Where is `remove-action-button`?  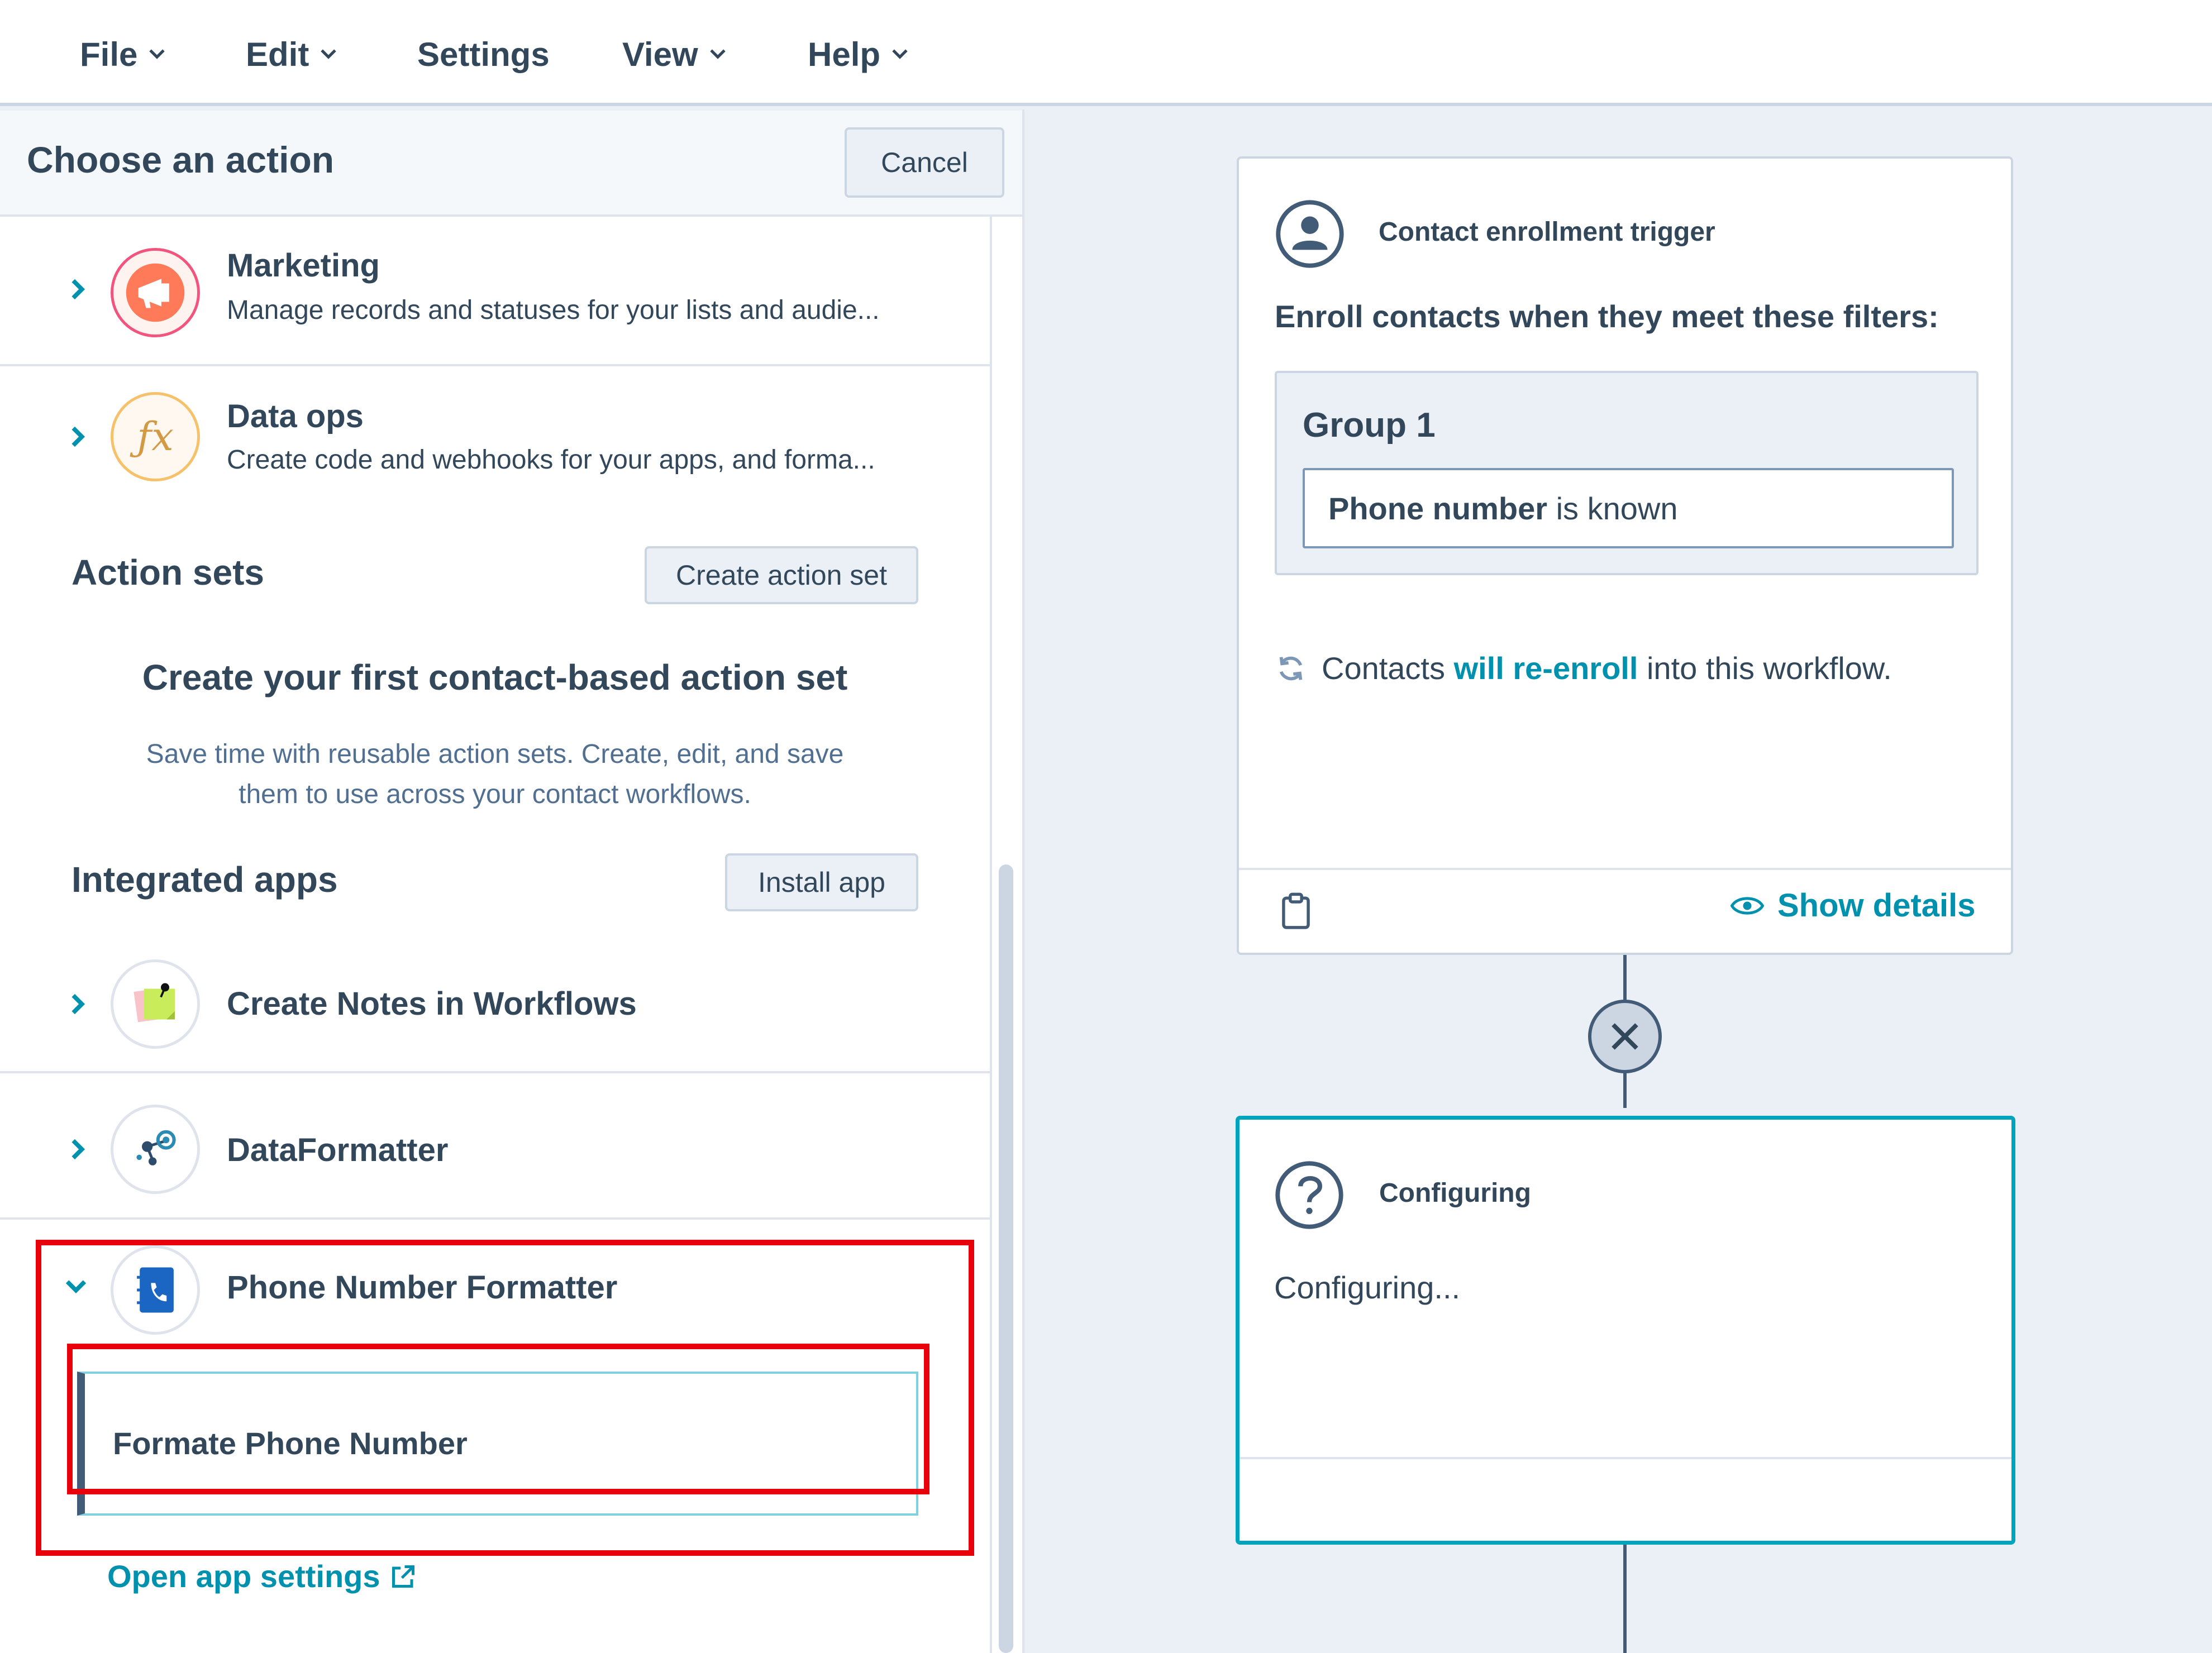 remove-action-button is located at coordinates (1625, 1037).